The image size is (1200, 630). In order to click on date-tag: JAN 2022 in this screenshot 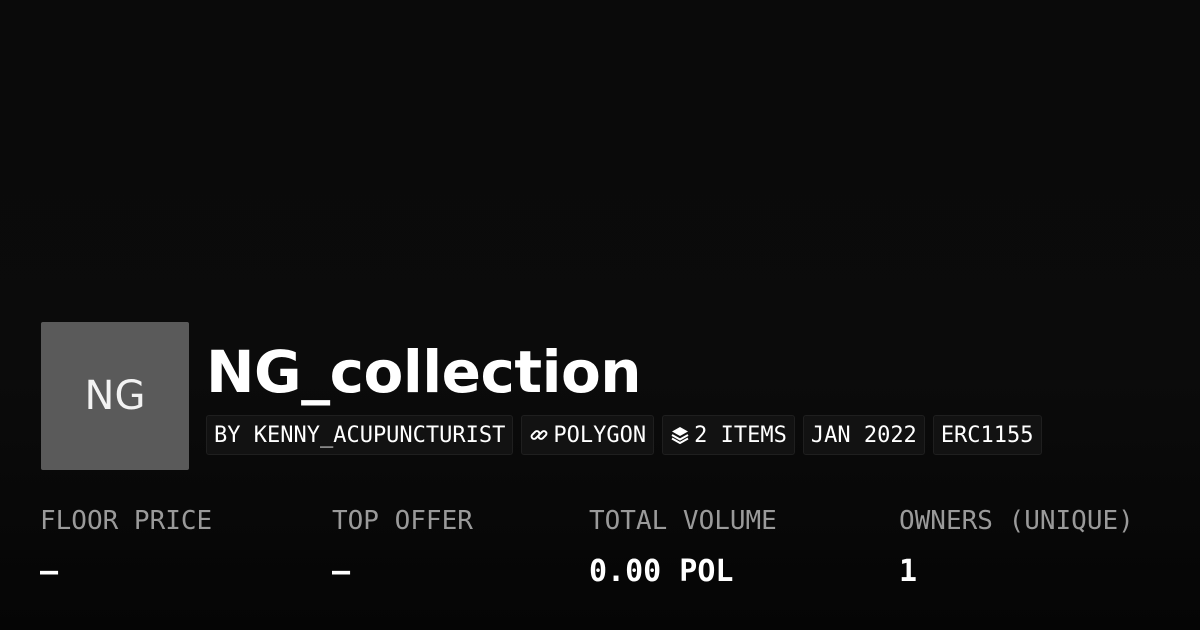, I will do `click(863, 435)`.